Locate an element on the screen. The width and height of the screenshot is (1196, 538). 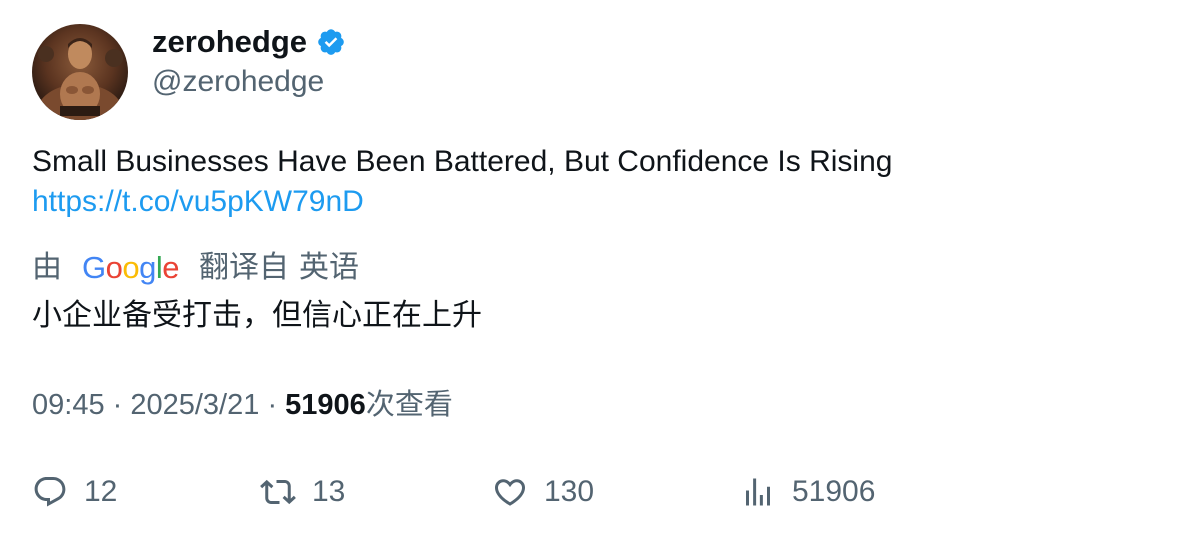
tweet-link: https://t.co/vu5pKW79nD is located at coordinates (198, 202).